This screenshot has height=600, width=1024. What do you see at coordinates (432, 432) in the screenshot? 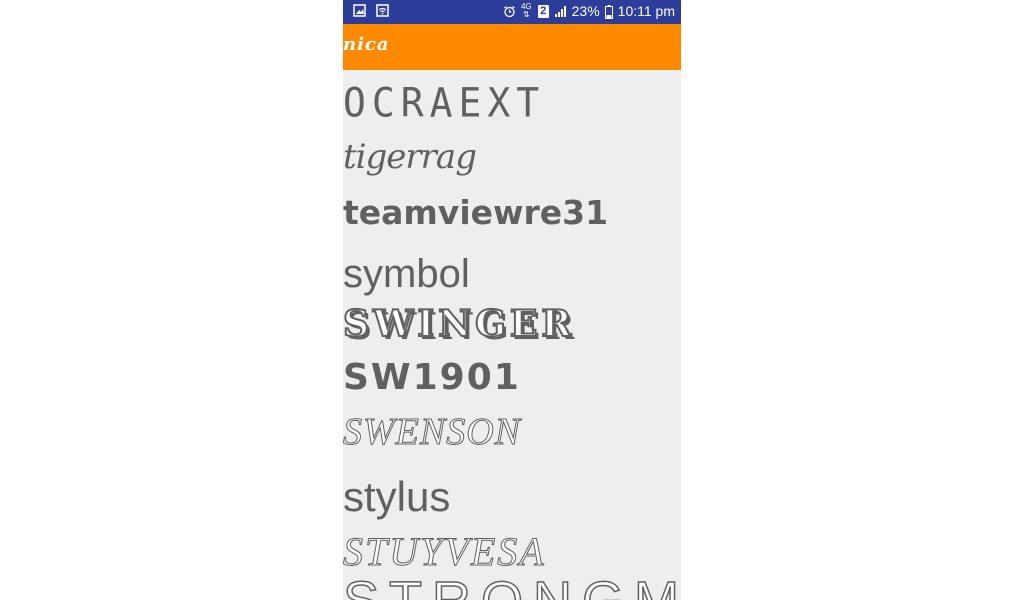
I see `font-list-item: SWENSON` at bounding box center [432, 432].